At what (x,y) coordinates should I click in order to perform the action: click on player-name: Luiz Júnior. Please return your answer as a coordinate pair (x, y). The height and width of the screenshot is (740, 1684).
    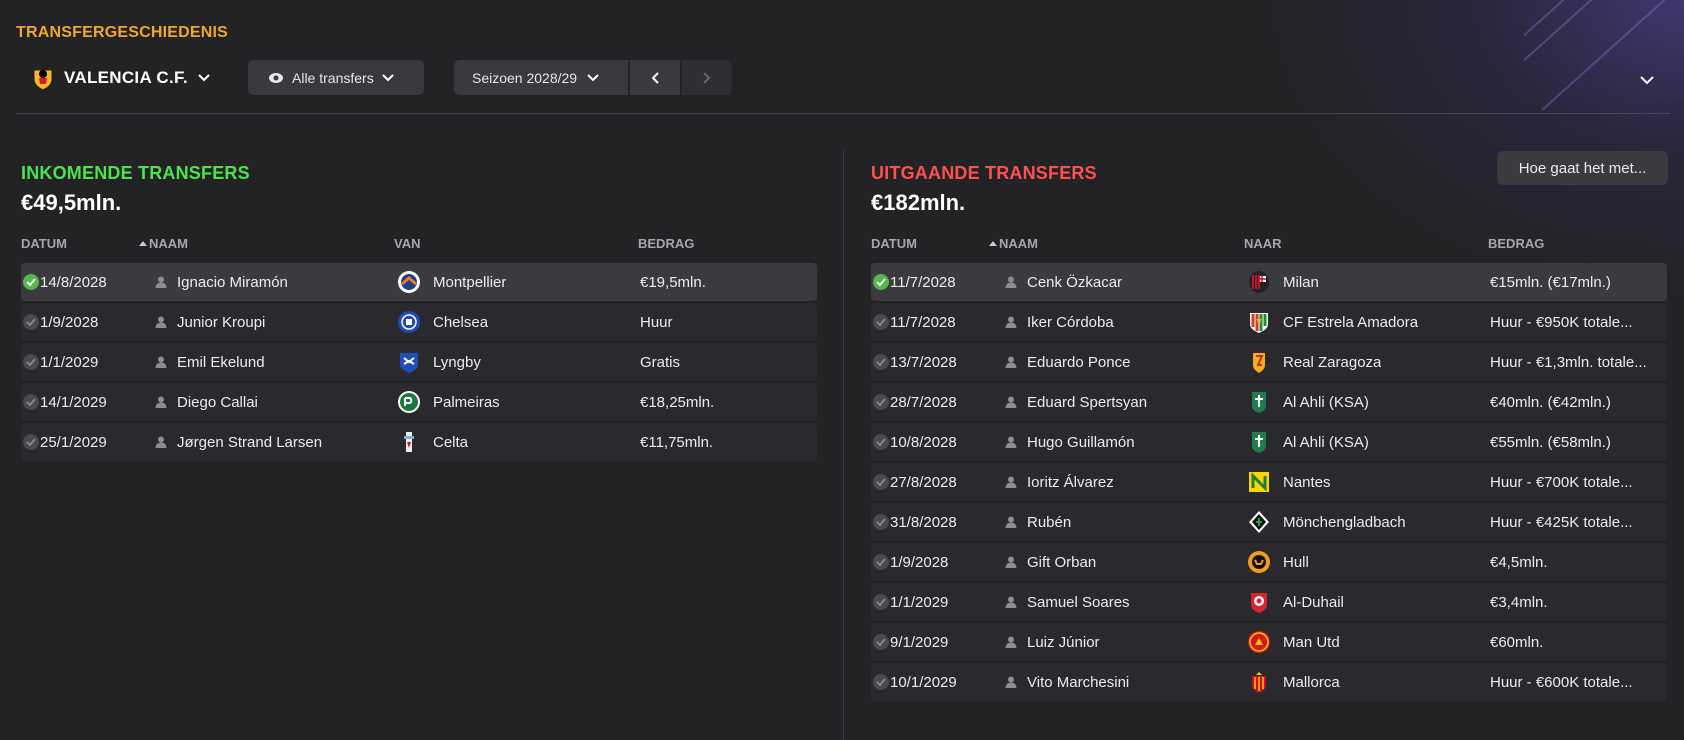
    Looking at the image, I should click on (1063, 642).